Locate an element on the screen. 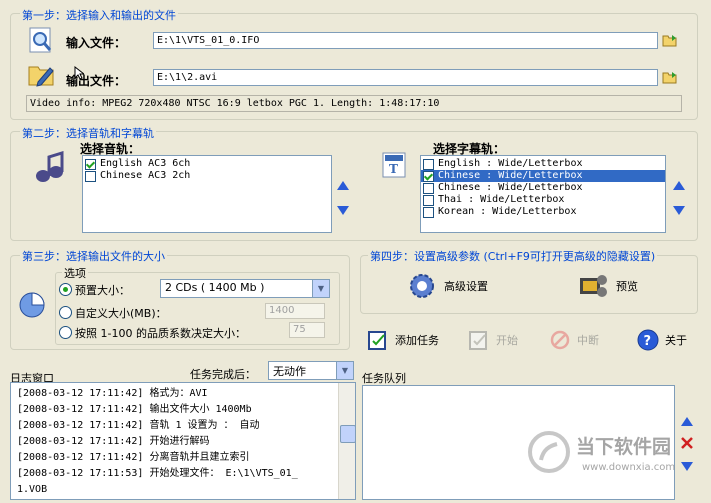  quality-size-radio is located at coordinates (65, 334).